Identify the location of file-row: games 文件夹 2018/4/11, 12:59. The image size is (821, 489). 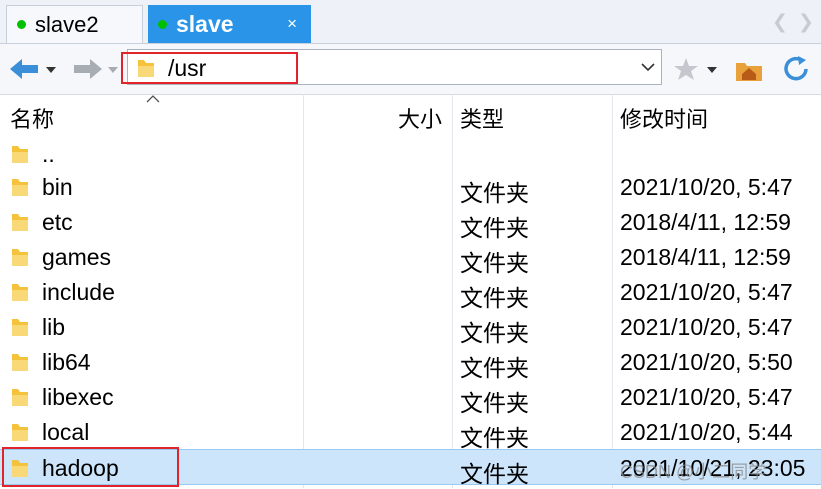
(410, 257).